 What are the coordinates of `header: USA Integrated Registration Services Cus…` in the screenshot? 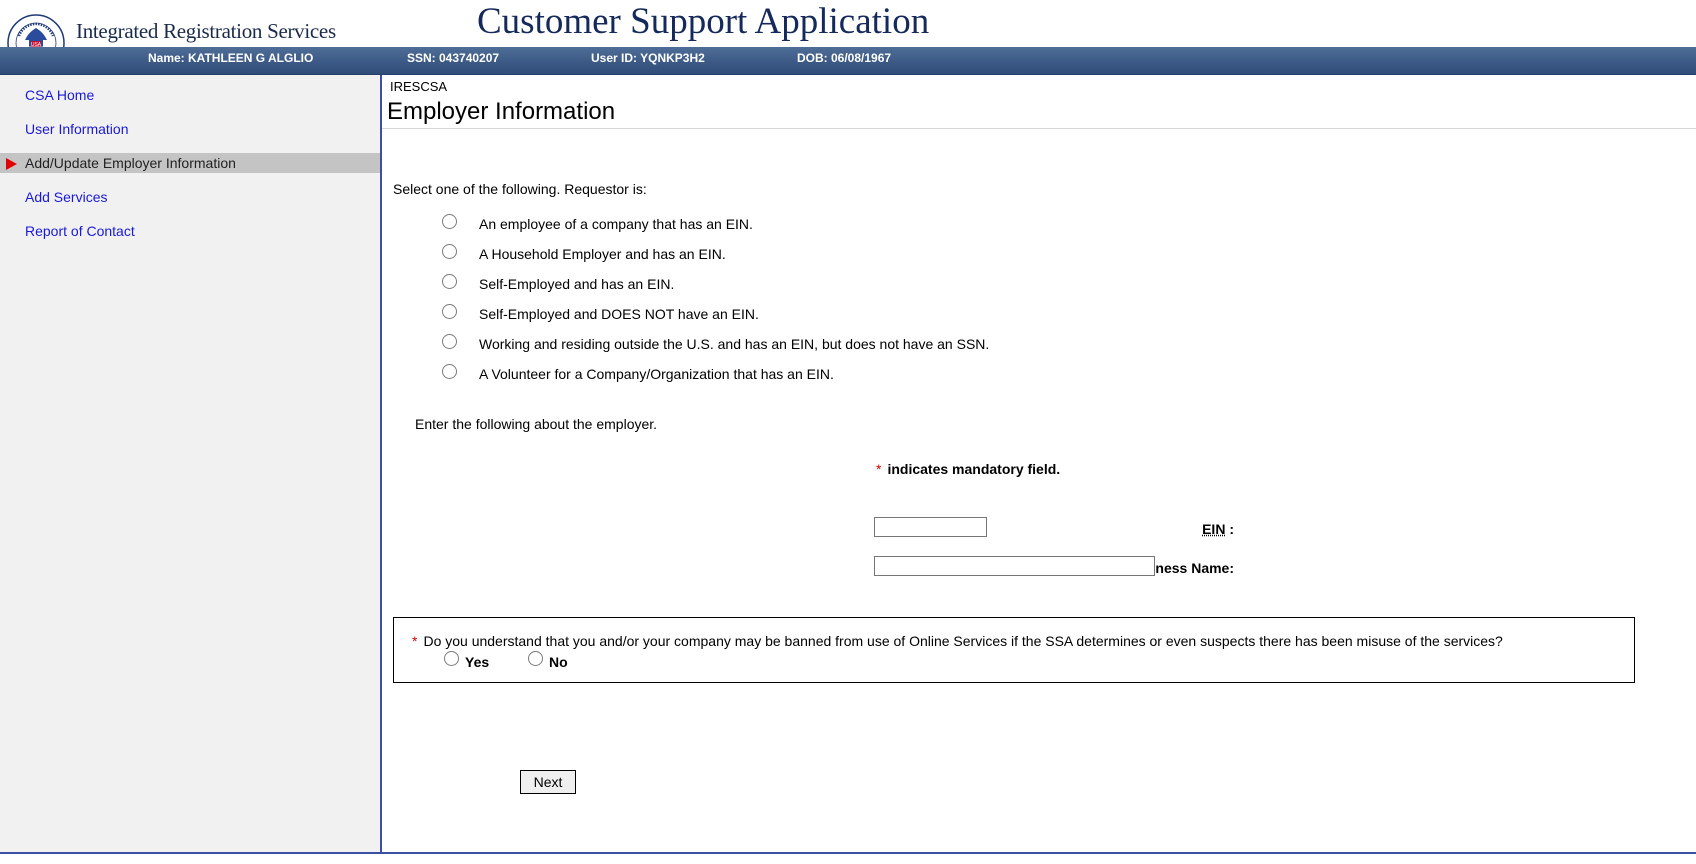 It's located at (848, 37).